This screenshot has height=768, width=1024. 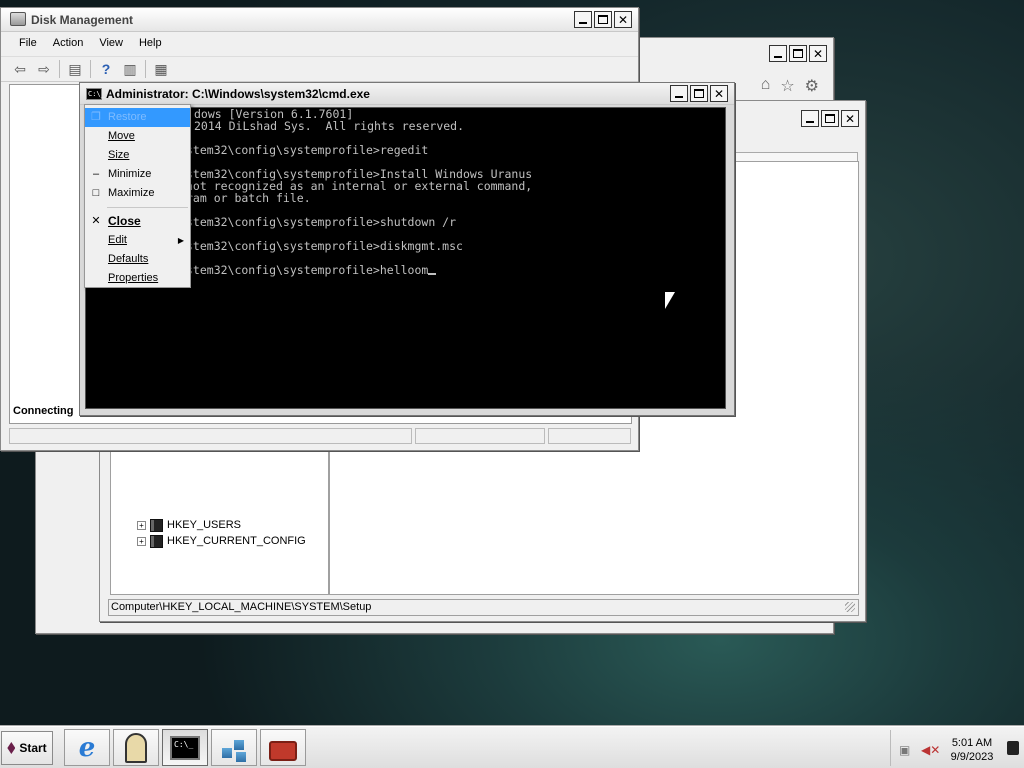 What do you see at coordinates (137, 259) in the screenshot?
I see `menu-item-defaults: Defaults` at bounding box center [137, 259].